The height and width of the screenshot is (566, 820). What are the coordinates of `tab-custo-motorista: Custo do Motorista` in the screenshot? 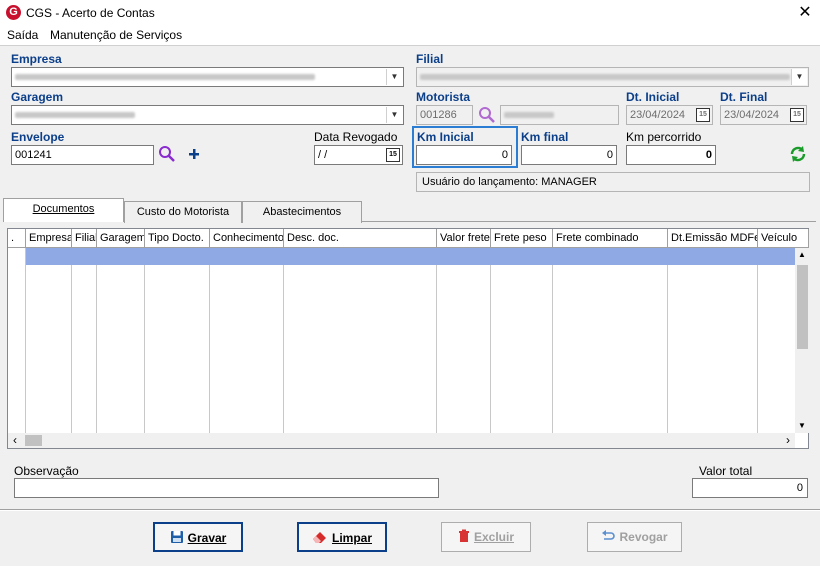 It's located at (183, 212).